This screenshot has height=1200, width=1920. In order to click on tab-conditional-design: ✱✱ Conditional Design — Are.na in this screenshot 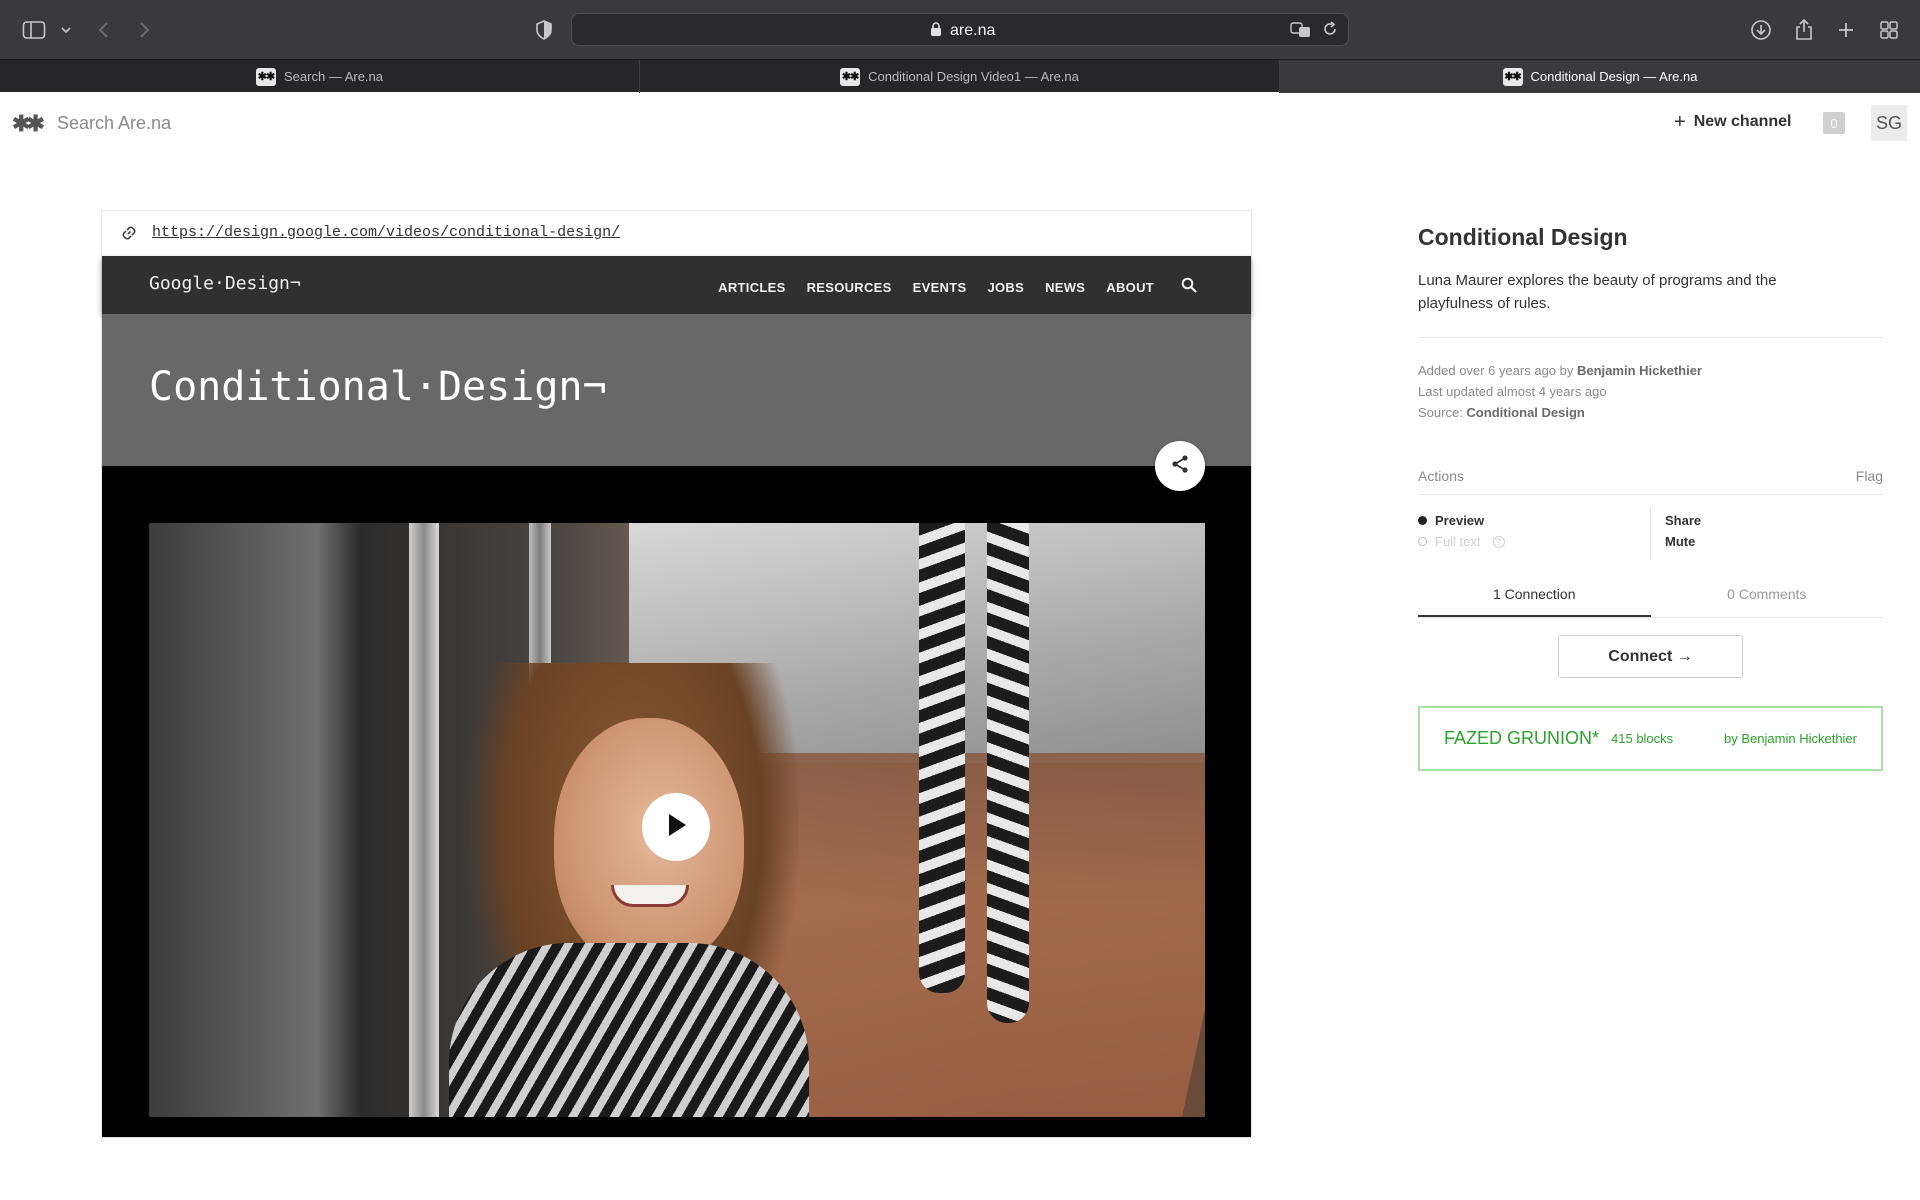, I will do `click(1600, 76)`.